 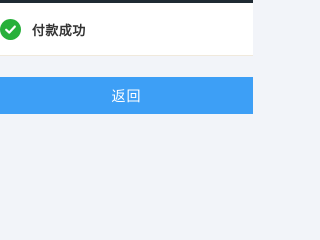 What do you see at coordinates (126, 95) in the screenshot?
I see `back-button: 返回` at bounding box center [126, 95].